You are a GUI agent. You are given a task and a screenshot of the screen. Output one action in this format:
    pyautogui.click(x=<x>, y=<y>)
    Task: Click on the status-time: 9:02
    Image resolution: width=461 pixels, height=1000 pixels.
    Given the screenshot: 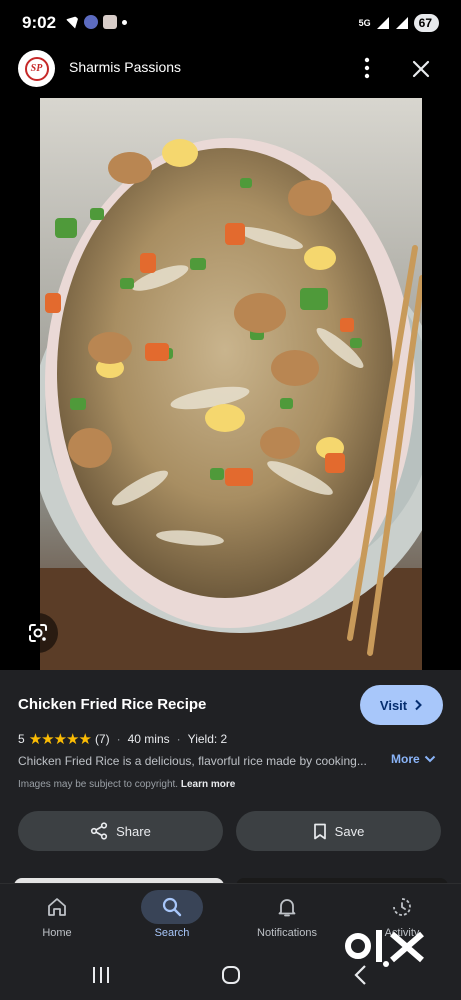 What is the action you would take?
    pyautogui.click(x=39, y=22)
    